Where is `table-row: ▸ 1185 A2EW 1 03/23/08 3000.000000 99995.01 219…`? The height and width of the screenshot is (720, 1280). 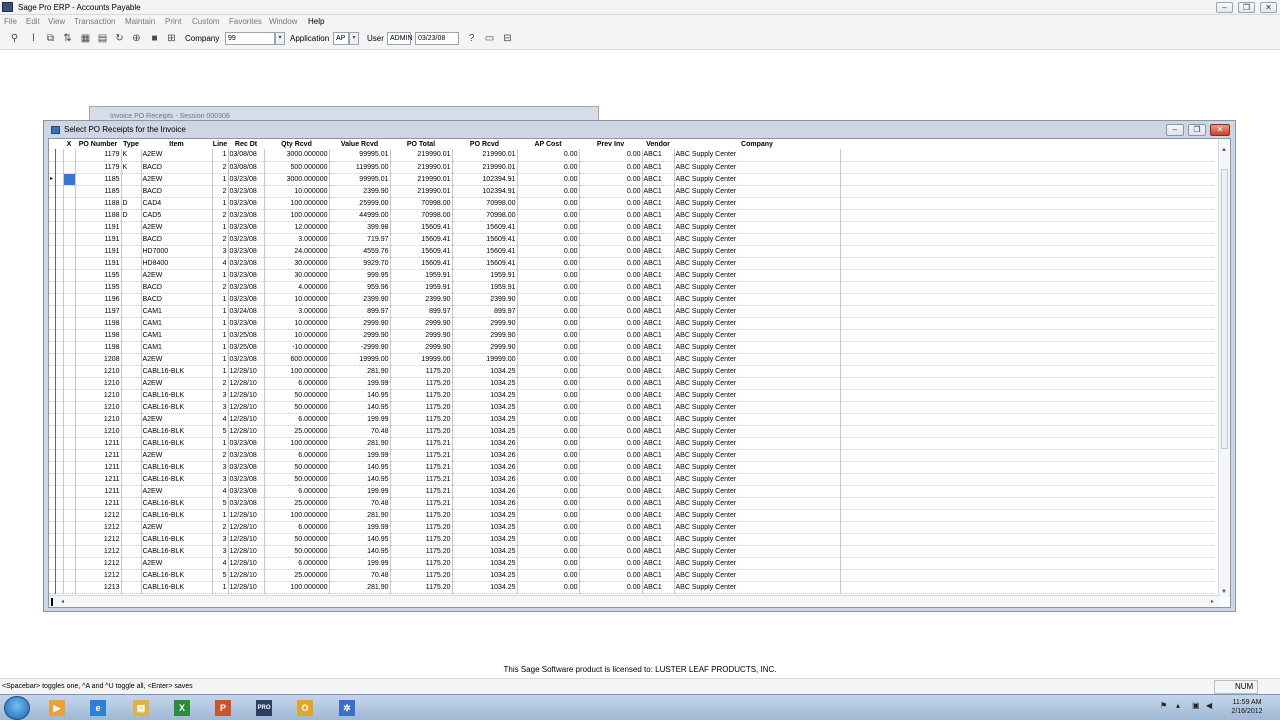
table-row: ▸ 1185 A2EW 1 03/23/08 3000.000000 99995.01 219… is located at coordinates (631, 179).